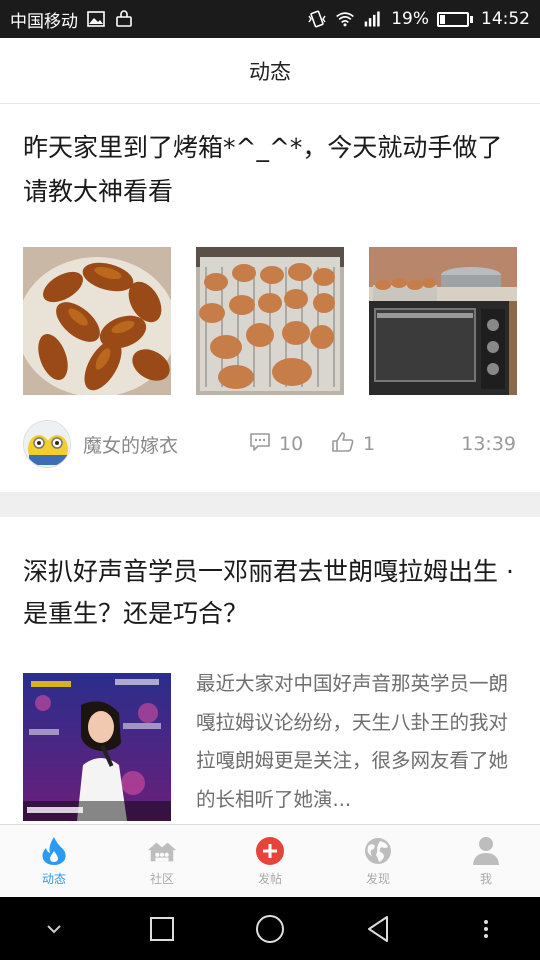 Image resolution: width=540 pixels, height=960 pixels. I want to click on tab-shequ: 社区, so click(162, 861).